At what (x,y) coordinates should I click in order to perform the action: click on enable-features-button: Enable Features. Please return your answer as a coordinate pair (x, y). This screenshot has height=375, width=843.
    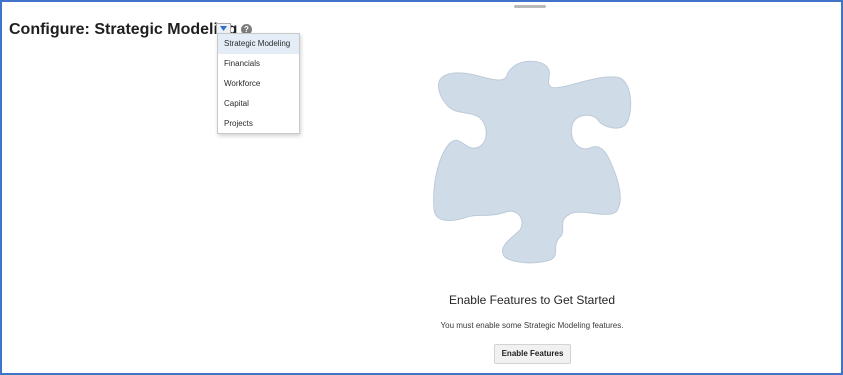
    Looking at the image, I should click on (532, 354).